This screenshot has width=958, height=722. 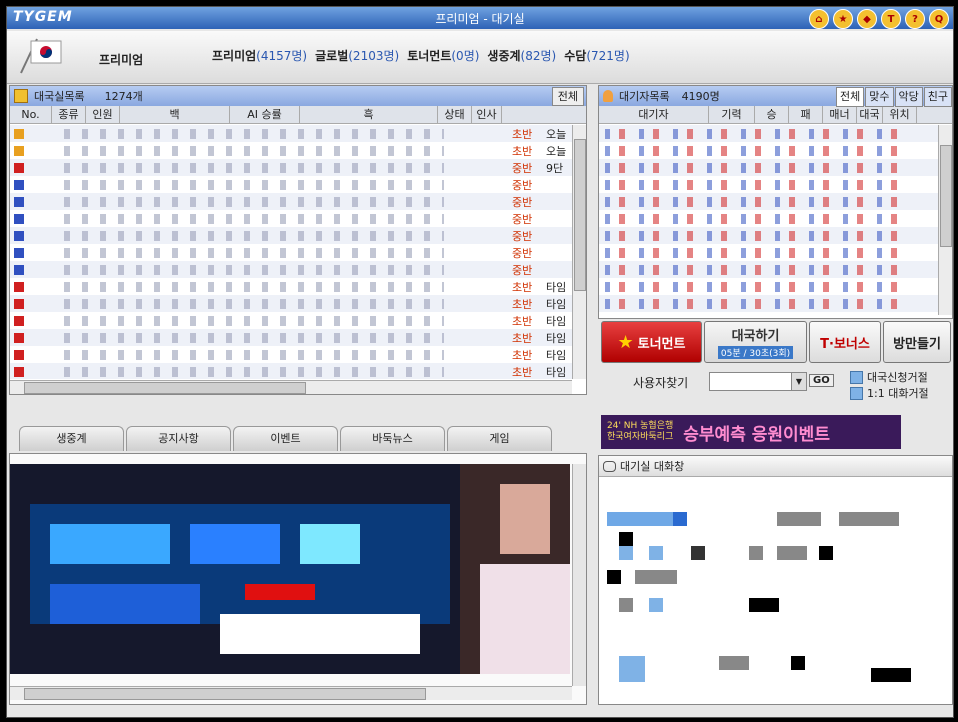 I want to click on game-list-columns: No. 종류 인원 백 AI 승률 흑 상태 인사, so click(x=298, y=115).